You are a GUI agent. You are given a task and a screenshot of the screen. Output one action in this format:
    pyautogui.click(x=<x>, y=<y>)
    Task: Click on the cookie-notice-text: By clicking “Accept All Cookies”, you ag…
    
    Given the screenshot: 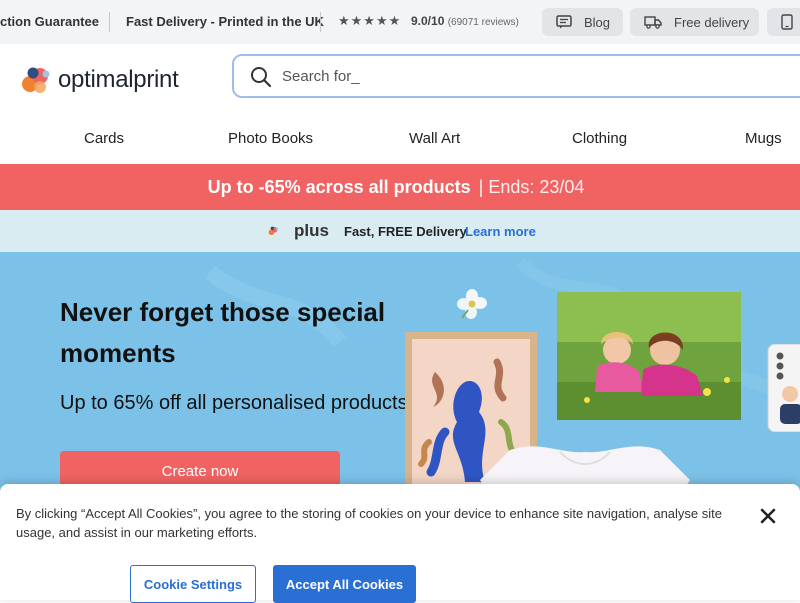 What is the action you would take?
    pyautogui.click(x=369, y=523)
    